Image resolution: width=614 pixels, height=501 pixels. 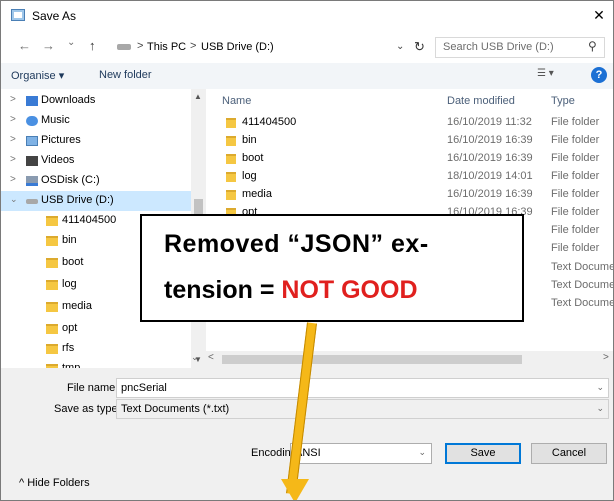 I want to click on encoding-select: ANSI ⌄, so click(x=361, y=453).